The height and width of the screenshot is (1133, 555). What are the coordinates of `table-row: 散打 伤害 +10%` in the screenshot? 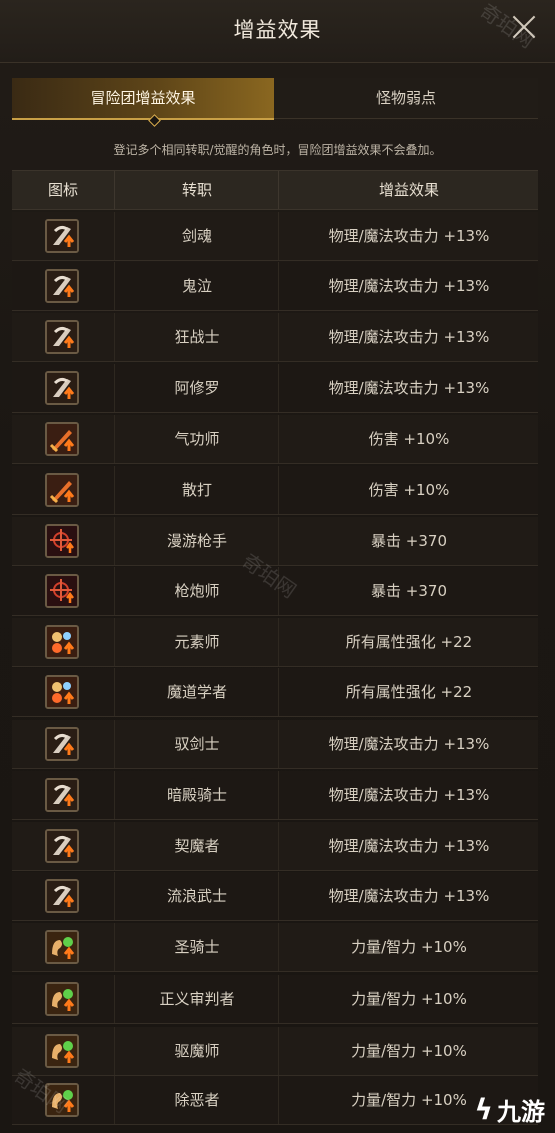 It's located at (275, 490).